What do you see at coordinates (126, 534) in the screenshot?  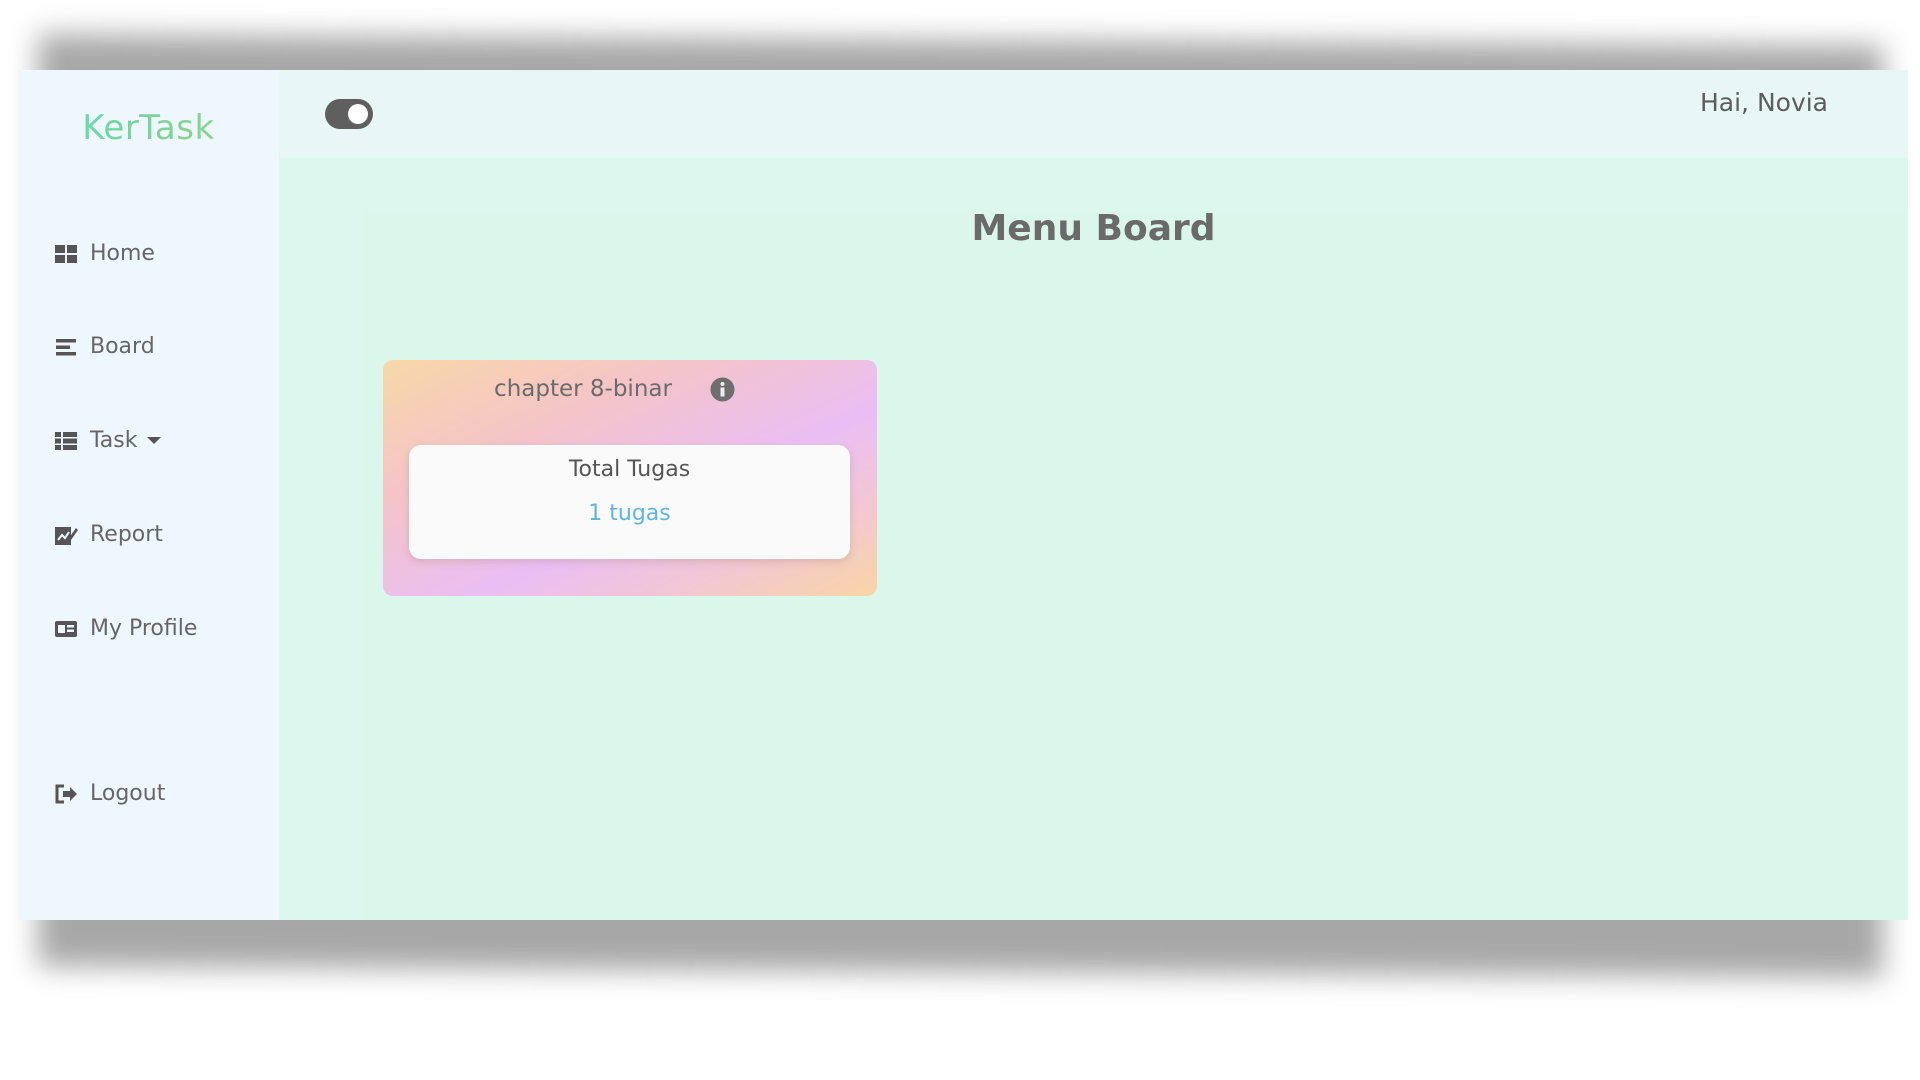 I see `sidebar-item-label: Report` at bounding box center [126, 534].